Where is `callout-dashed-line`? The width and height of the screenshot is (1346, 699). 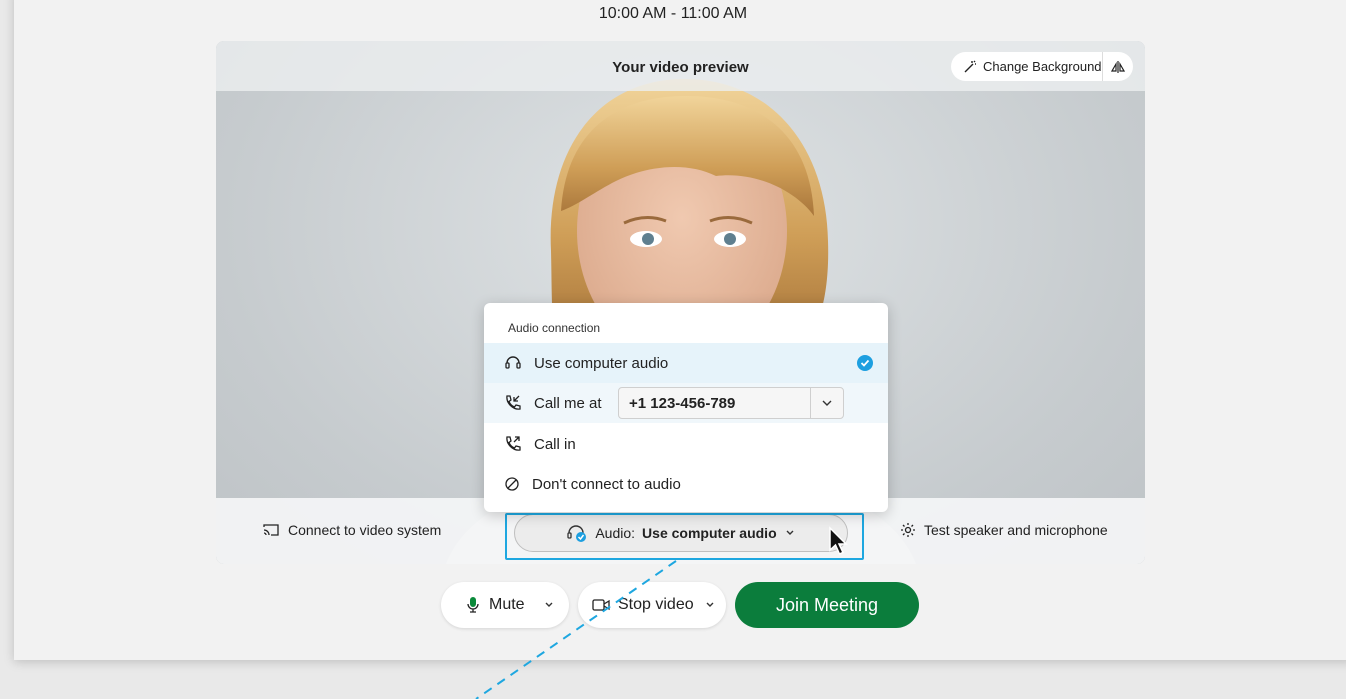
callout-dashed-line is located at coordinates (576, 629).